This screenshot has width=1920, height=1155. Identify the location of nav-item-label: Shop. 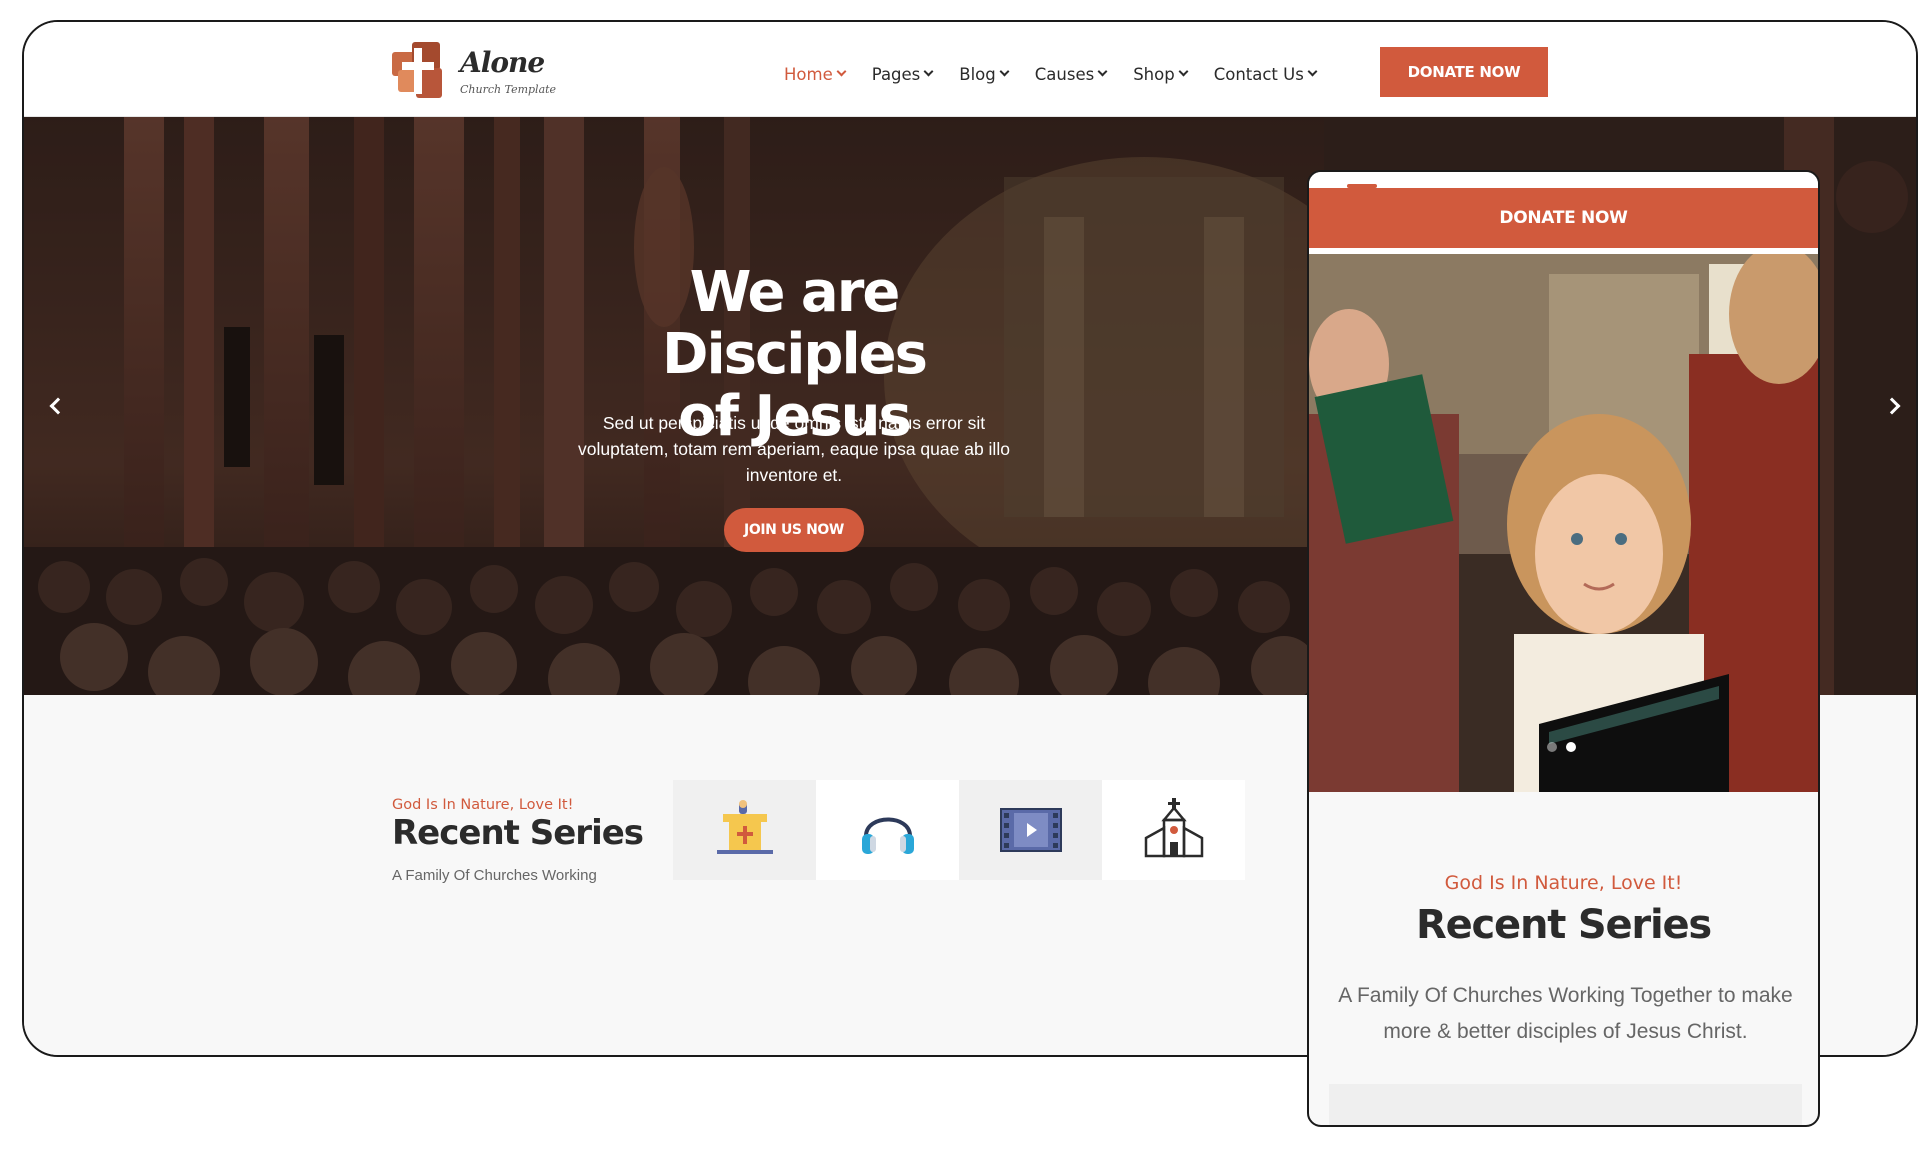
(1154, 74).